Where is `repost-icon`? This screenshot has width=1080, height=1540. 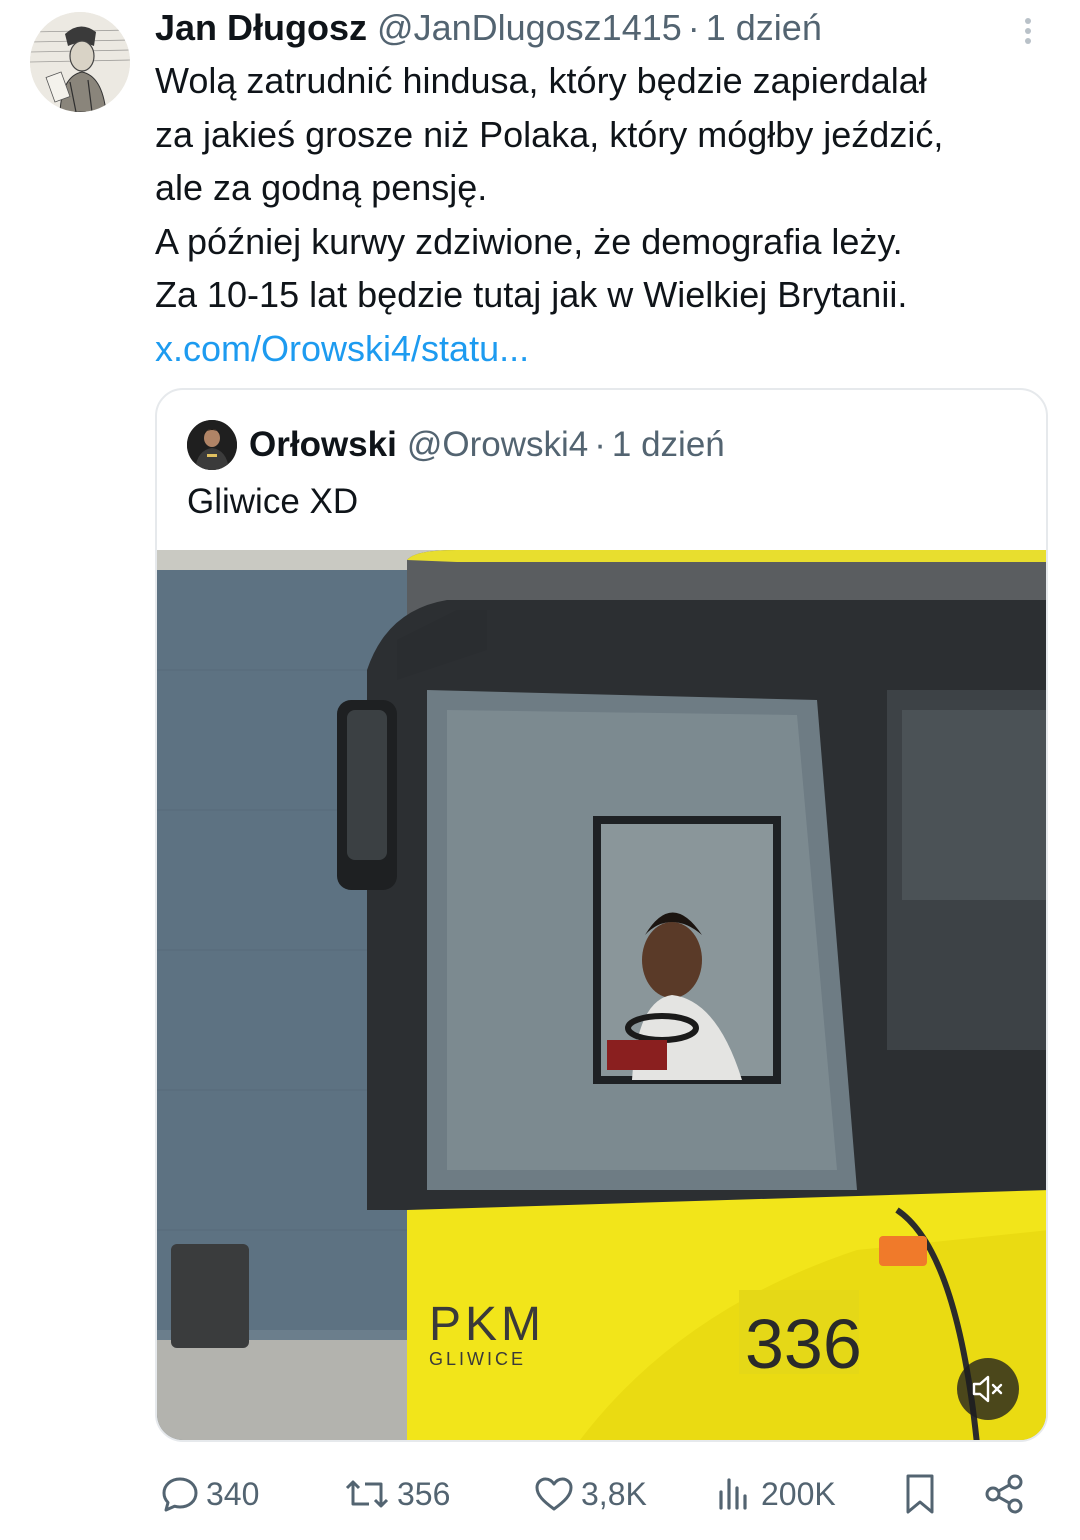
repost-icon is located at coordinates (367, 1494).